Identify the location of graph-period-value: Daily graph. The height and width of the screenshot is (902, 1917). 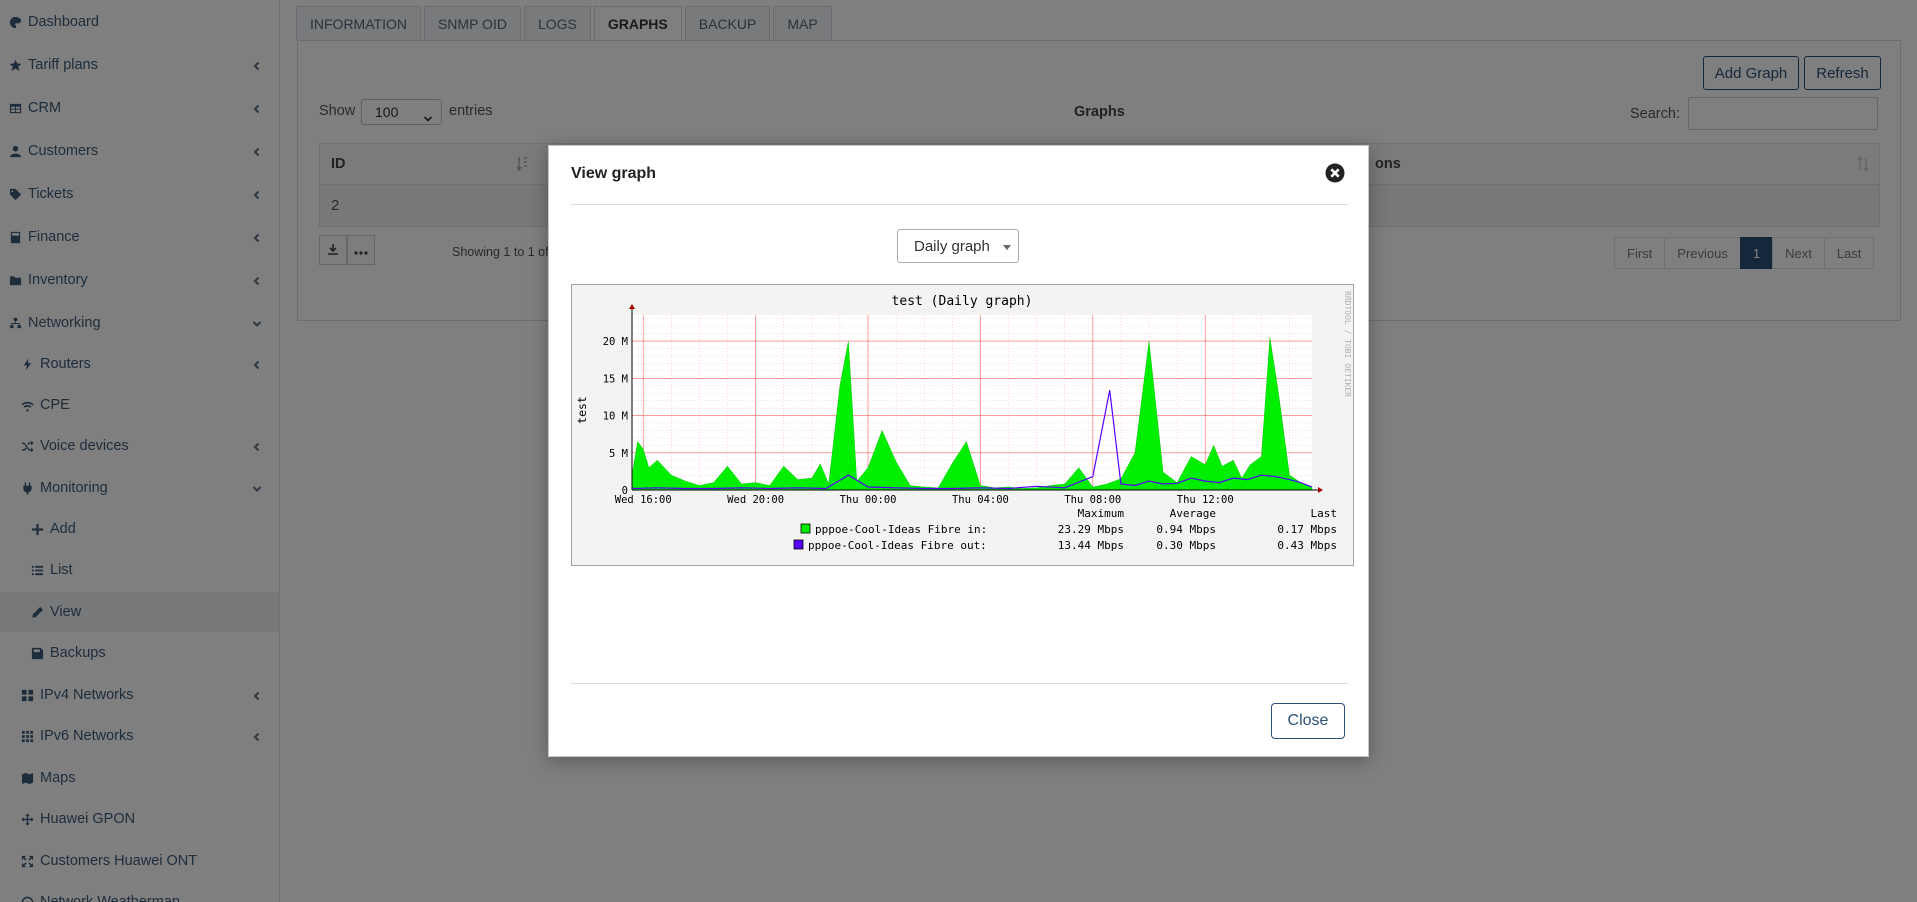
(952, 246).